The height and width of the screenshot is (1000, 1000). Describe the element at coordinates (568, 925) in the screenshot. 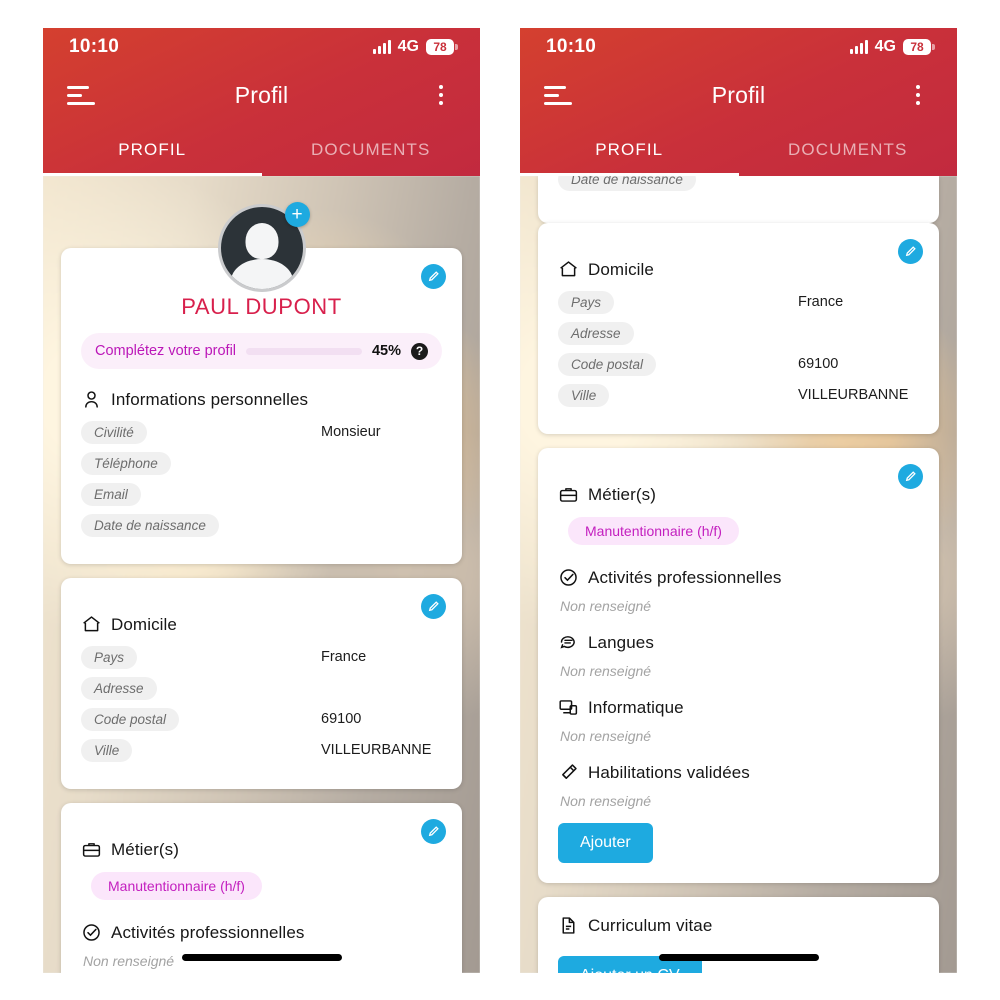

I see `document-icon` at that location.